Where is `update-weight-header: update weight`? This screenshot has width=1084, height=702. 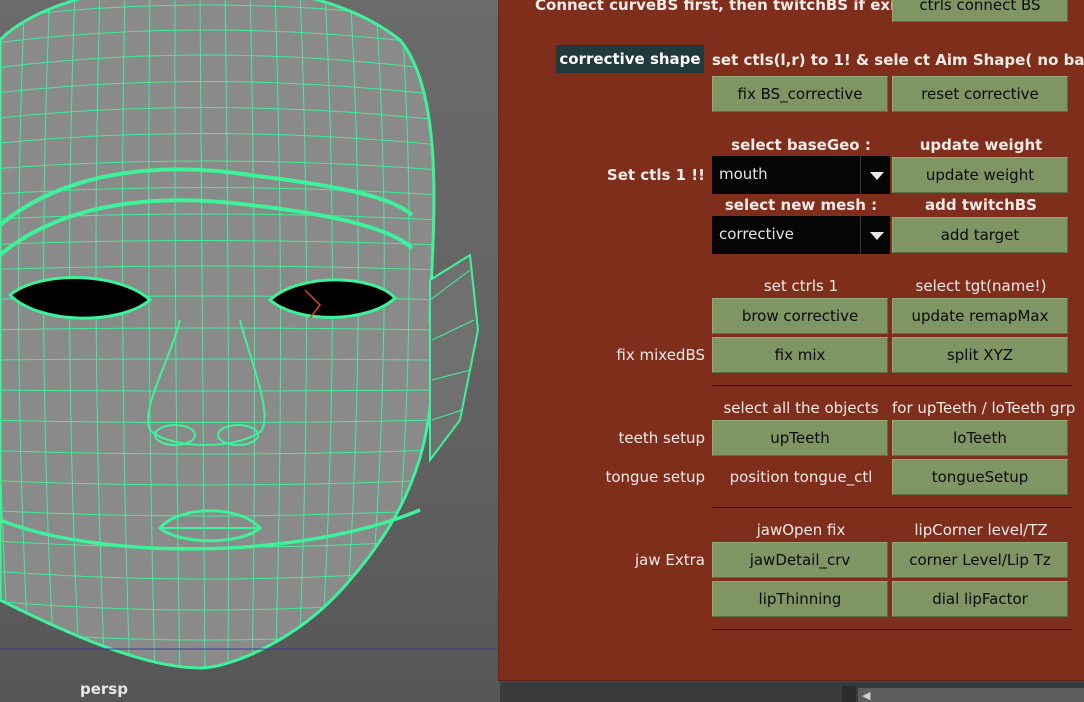 update-weight-header: update weight is located at coordinates (981, 145).